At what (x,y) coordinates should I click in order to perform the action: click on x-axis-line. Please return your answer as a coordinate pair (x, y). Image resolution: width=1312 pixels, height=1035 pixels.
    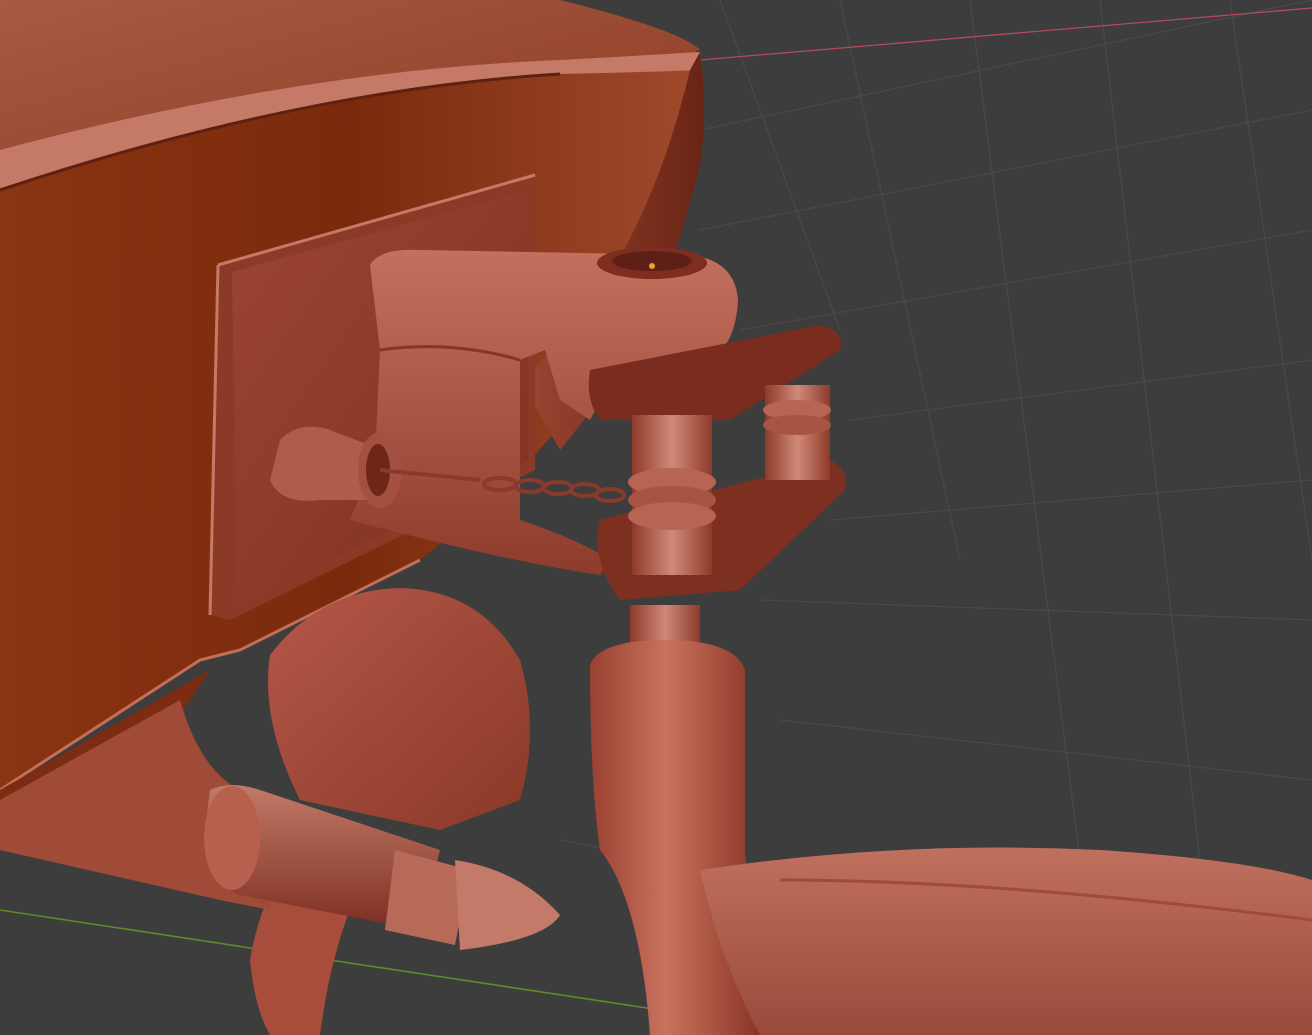
    Looking at the image, I should click on (1005, 34).